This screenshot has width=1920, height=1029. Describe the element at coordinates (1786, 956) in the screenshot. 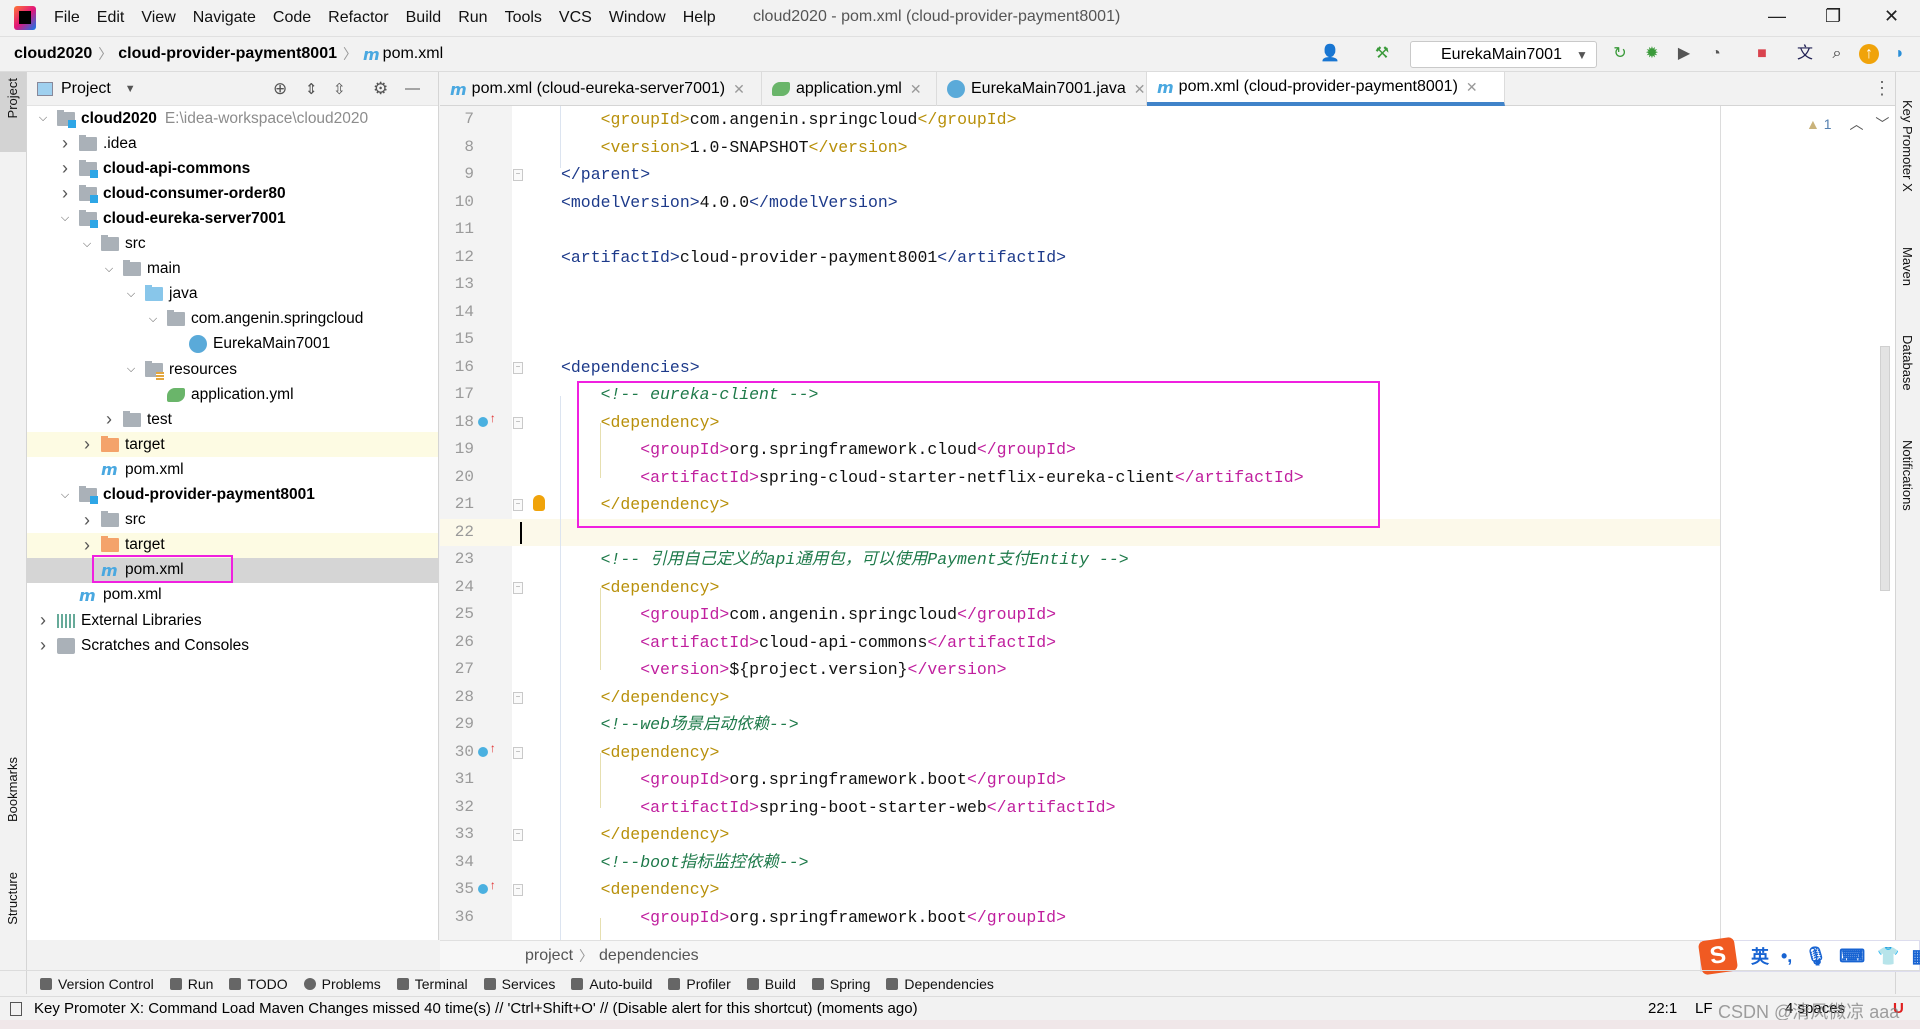

I see `punctuation-icon: •,` at that location.